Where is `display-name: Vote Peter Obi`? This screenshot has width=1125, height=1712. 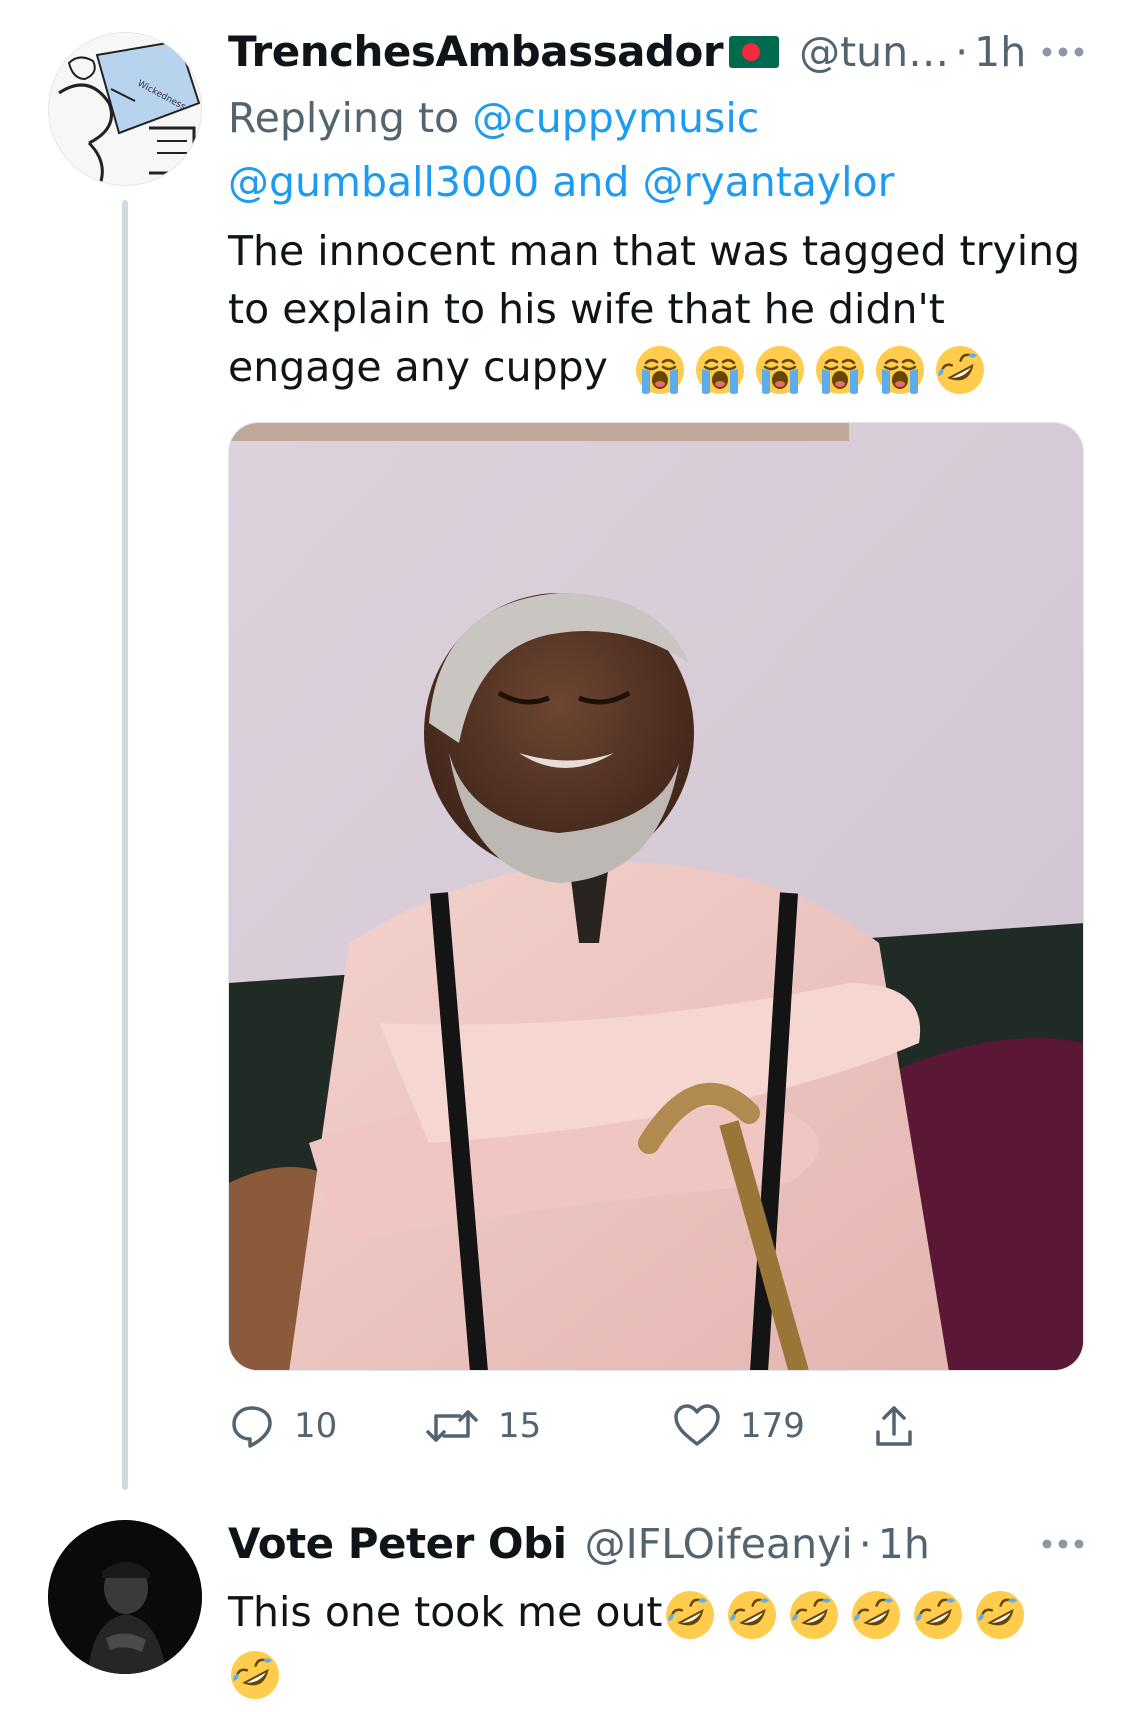 display-name: Vote Peter Obi is located at coordinates (397, 1544).